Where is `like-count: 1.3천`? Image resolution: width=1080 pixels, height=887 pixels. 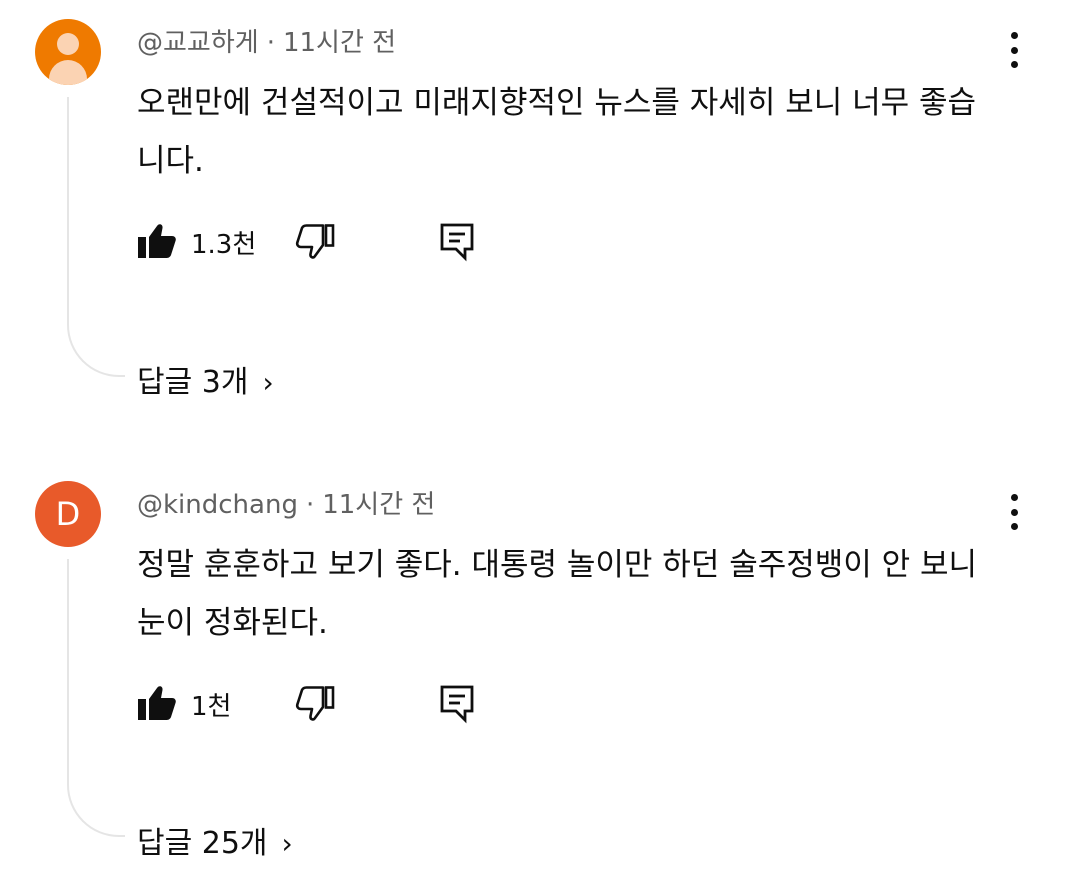
like-count: 1.3천 is located at coordinates (224, 245).